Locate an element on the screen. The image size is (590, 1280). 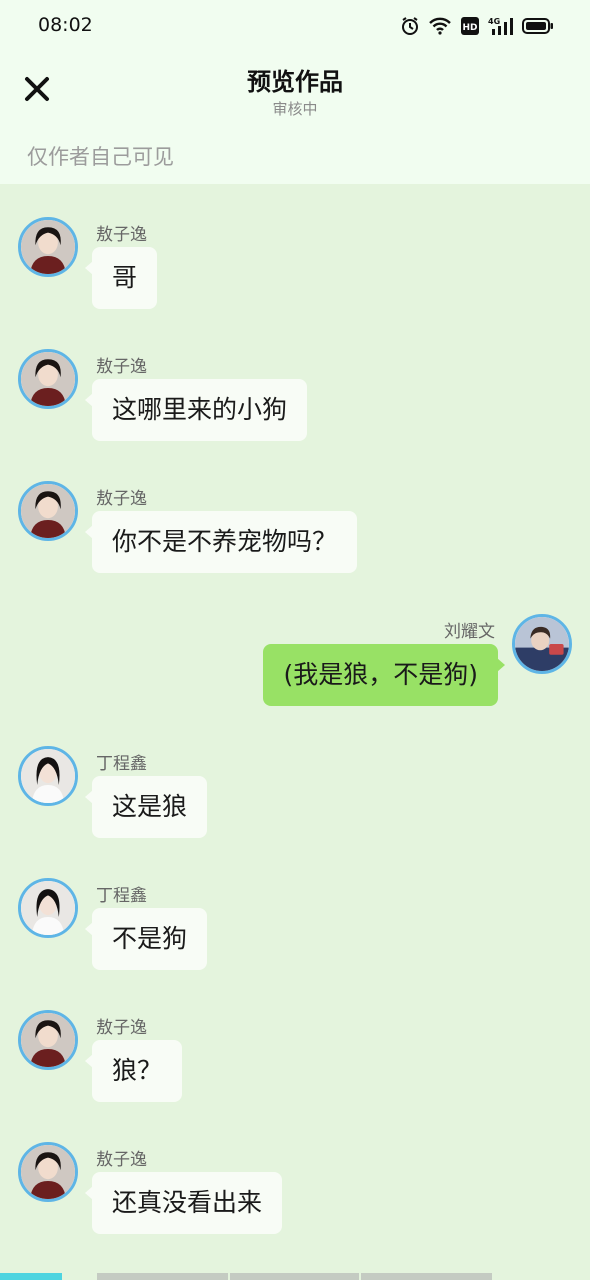
message-bubble: 还真没看出来 is located at coordinates (183, 1203).